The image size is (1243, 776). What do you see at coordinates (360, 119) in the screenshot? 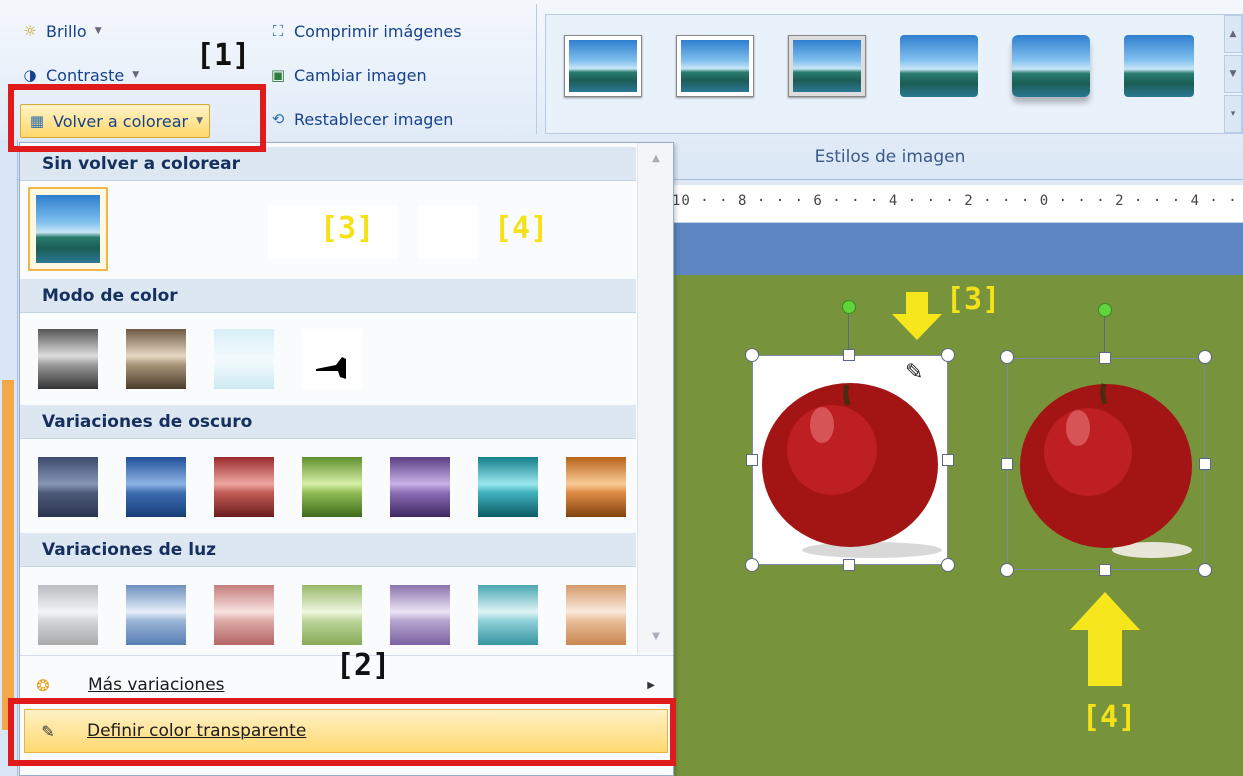
I see `restablecer-imagen-button: ⟲ Restablecer imagen` at bounding box center [360, 119].